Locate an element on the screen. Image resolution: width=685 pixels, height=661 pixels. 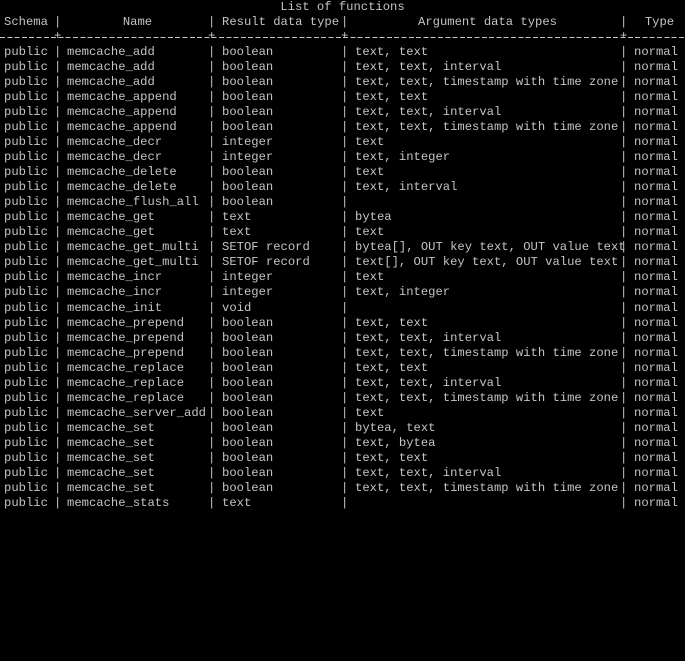
cell-name: memcache_append is located at coordinates (122, 112).